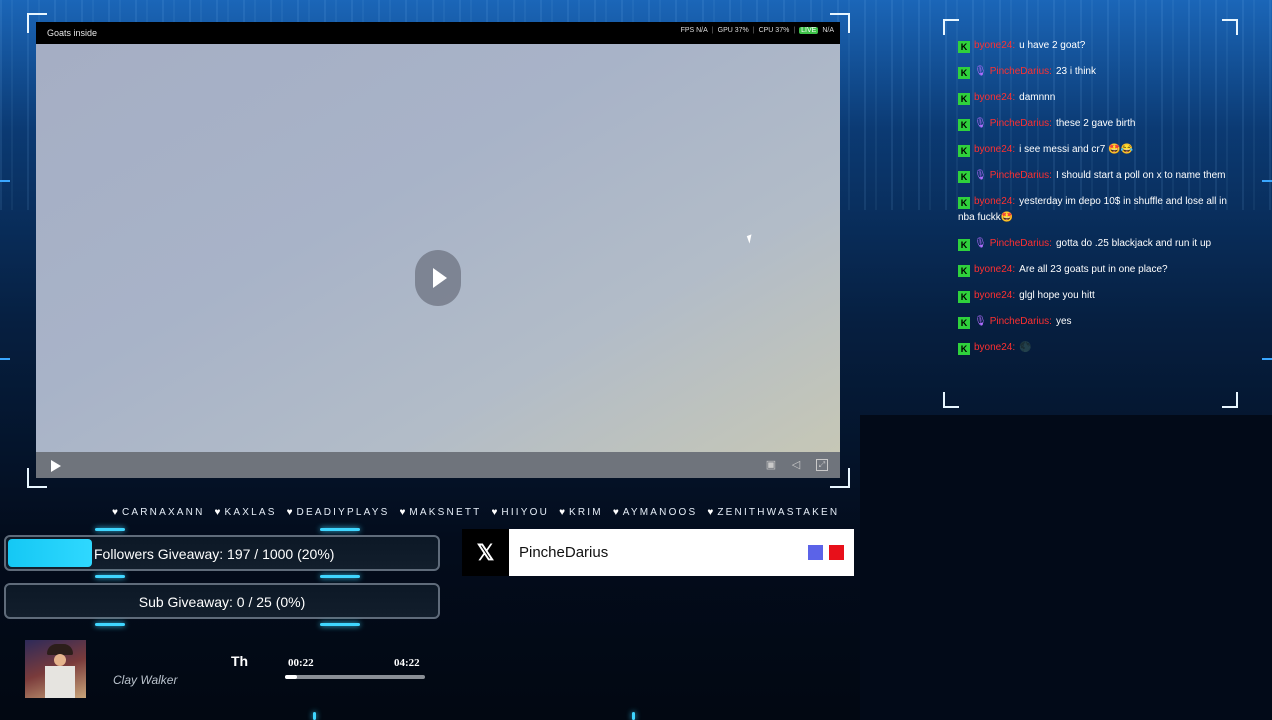 This screenshot has width=1272, height=720. What do you see at coordinates (809, 30) in the screenshot?
I see `live-badge: LIVE` at bounding box center [809, 30].